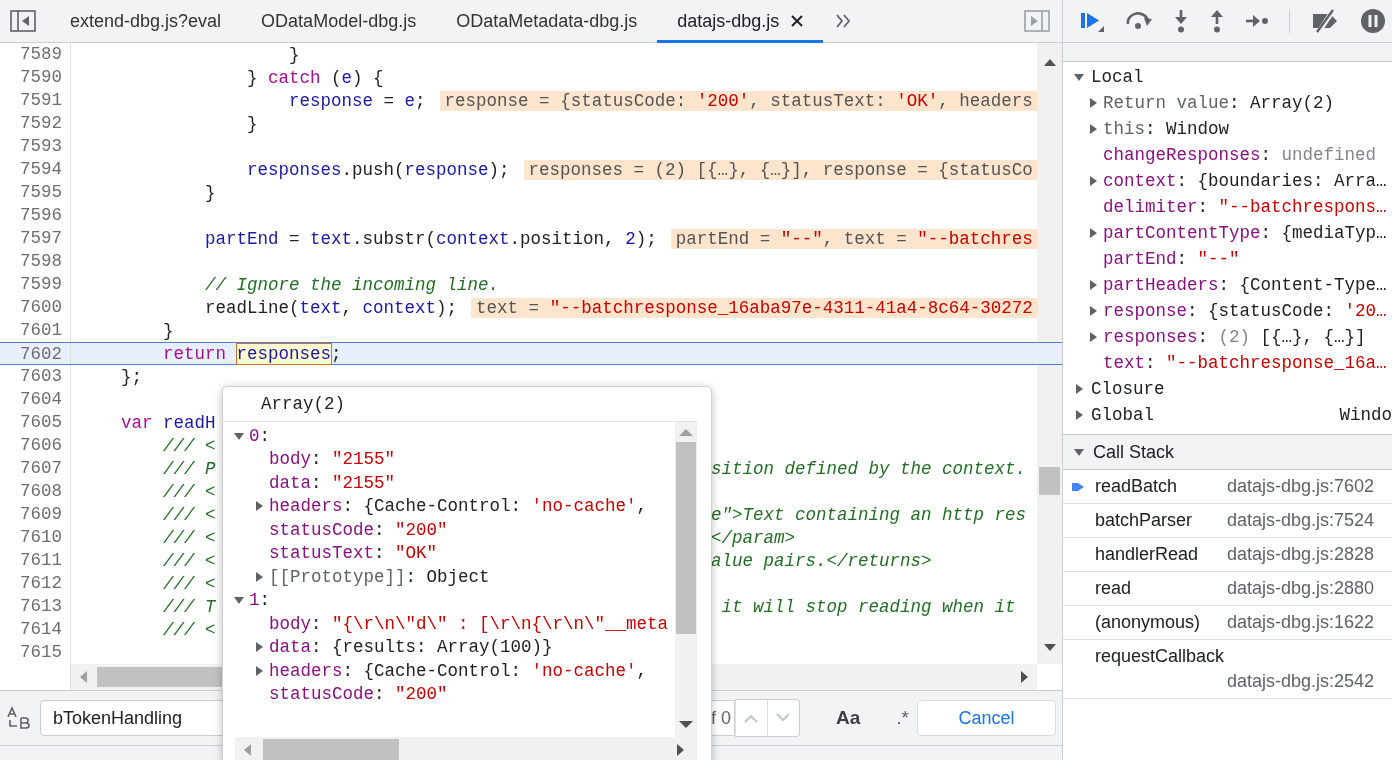  Describe the element at coordinates (1144, 520) in the screenshot. I see `stack-frame-name: batchParser` at that location.